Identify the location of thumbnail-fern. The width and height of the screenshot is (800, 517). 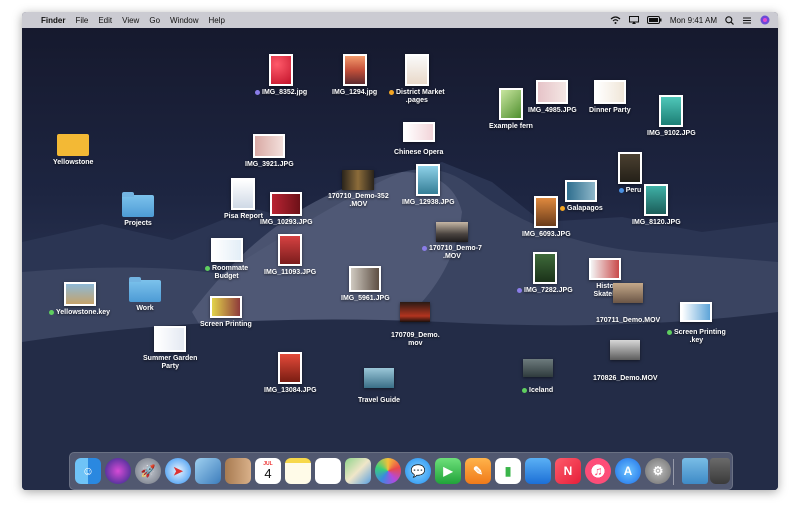
(510, 104).